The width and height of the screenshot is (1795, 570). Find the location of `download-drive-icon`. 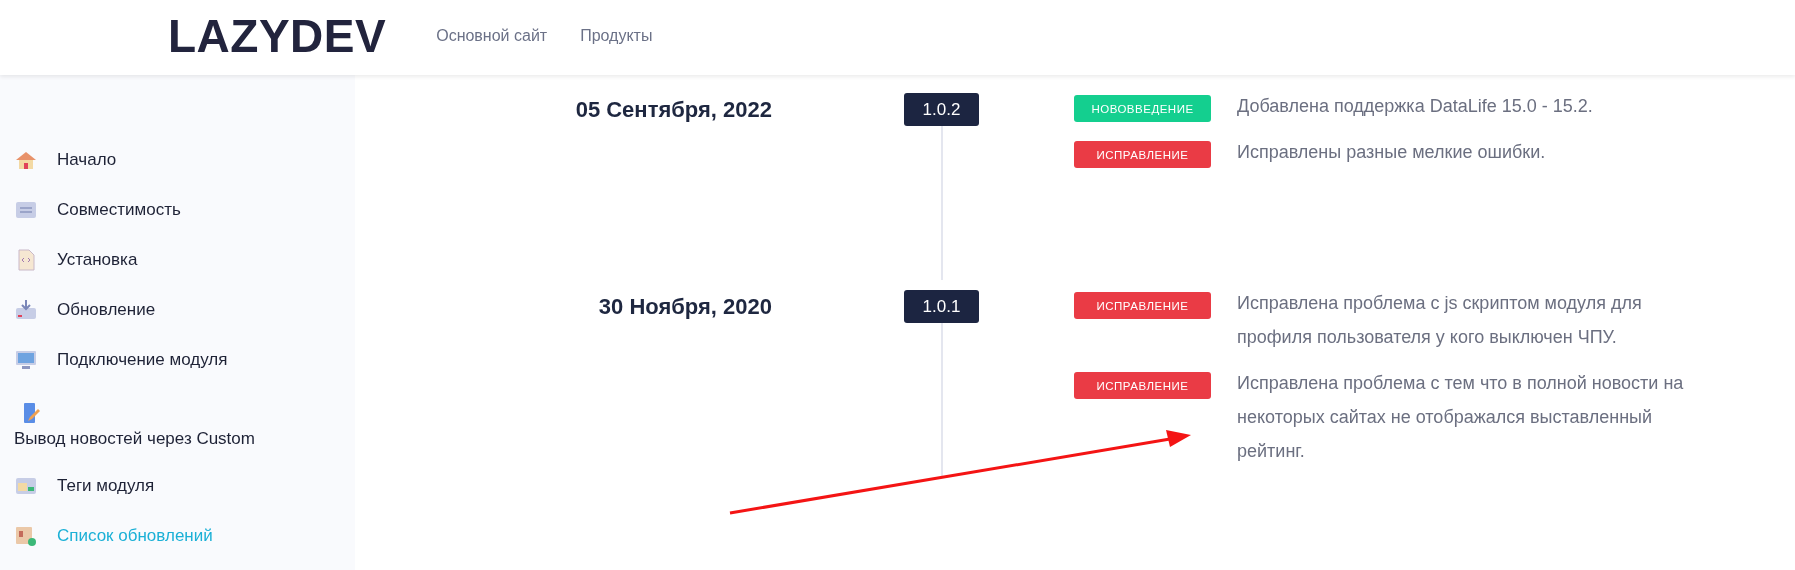

download-drive-icon is located at coordinates (26, 310).